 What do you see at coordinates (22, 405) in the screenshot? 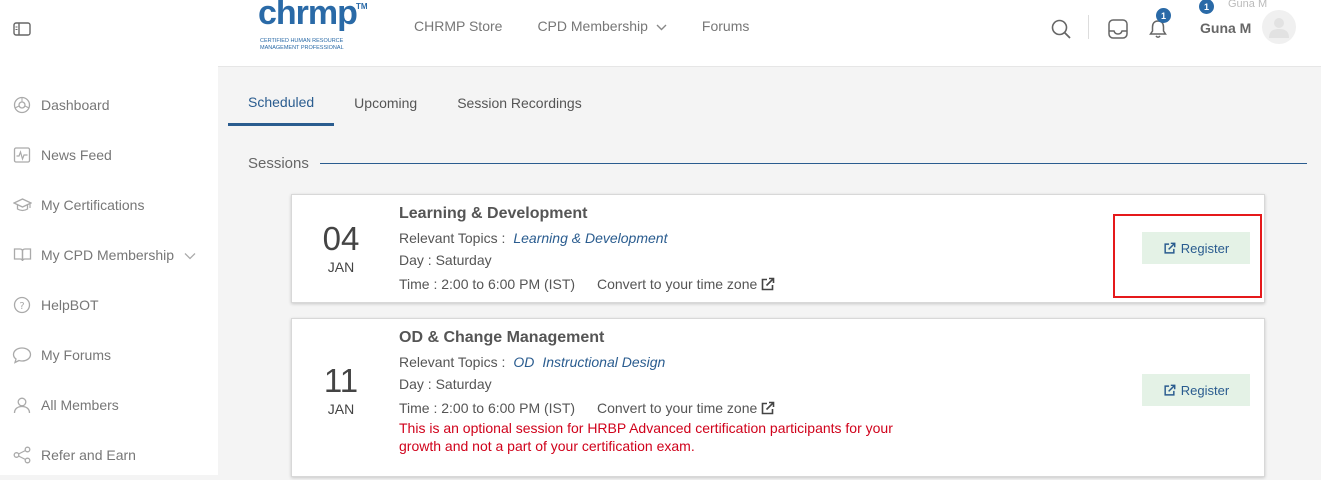
I see `user-icon` at bounding box center [22, 405].